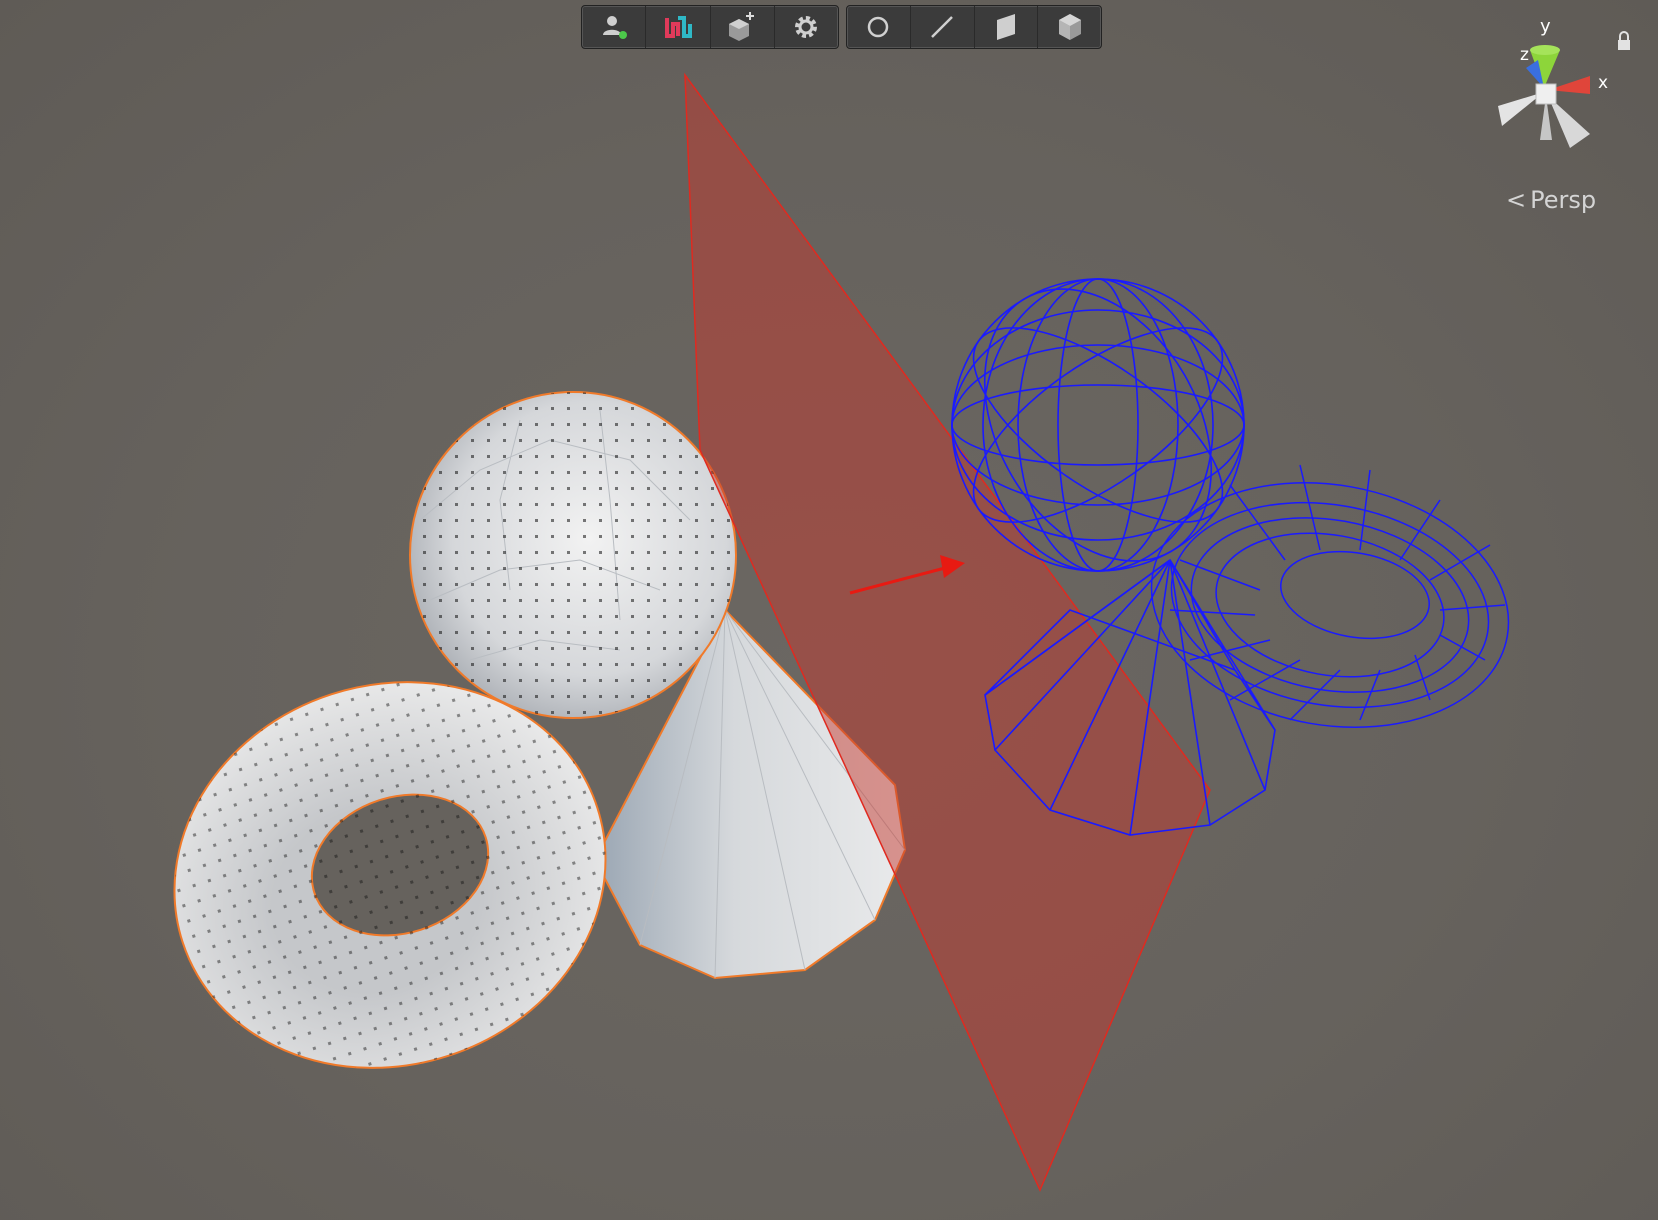 Image resolution: width=1658 pixels, height=1220 pixels. What do you see at coordinates (1603, 83) in the screenshot?
I see `gizmo-label-x: x` at bounding box center [1603, 83].